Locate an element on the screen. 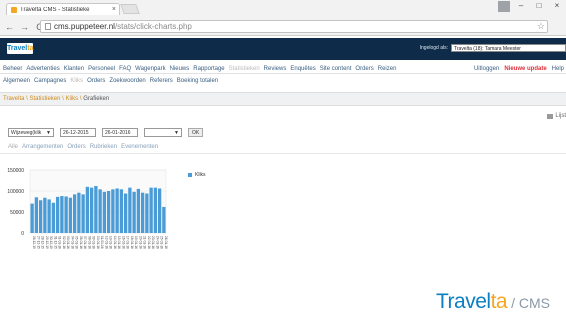 The height and width of the screenshot is (320, 566). x-tick-label: 24-01-16 is located at coordinates (157, 242).